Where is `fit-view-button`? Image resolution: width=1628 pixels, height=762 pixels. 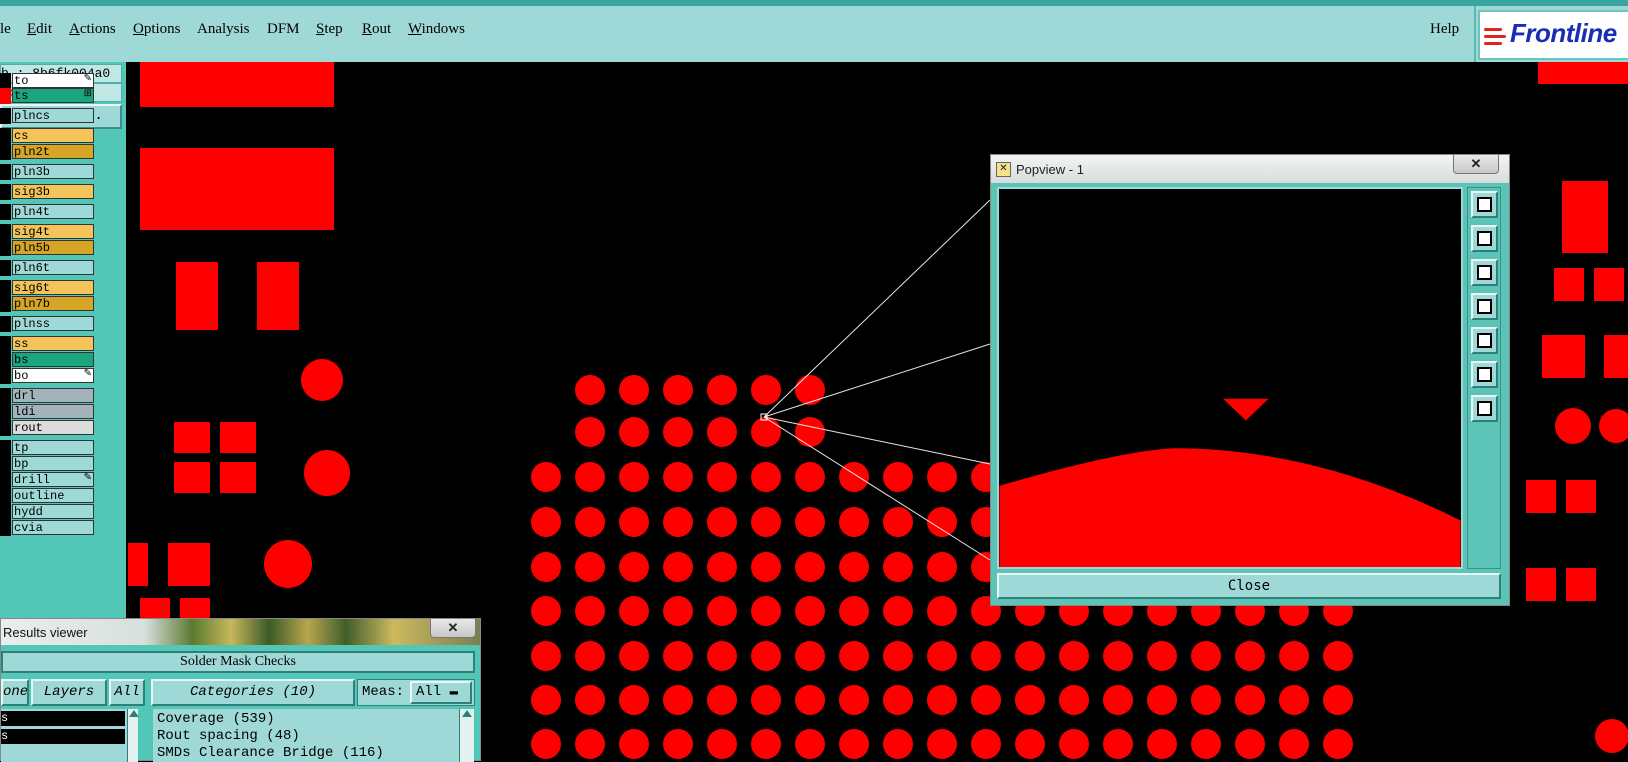
fit-view-button is located at coordinates (1484, 408).